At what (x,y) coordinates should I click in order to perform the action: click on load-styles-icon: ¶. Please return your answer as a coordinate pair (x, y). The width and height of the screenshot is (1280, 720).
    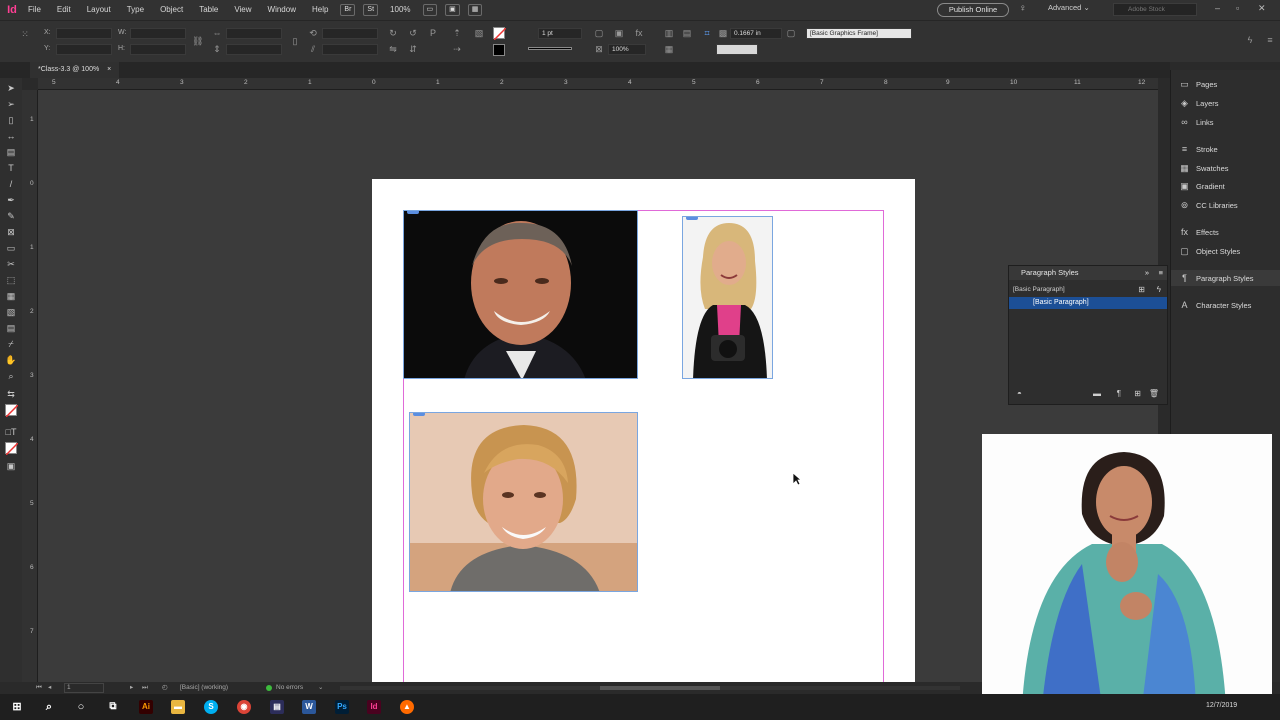
    Looking at the image, I should click on (1119, 393).